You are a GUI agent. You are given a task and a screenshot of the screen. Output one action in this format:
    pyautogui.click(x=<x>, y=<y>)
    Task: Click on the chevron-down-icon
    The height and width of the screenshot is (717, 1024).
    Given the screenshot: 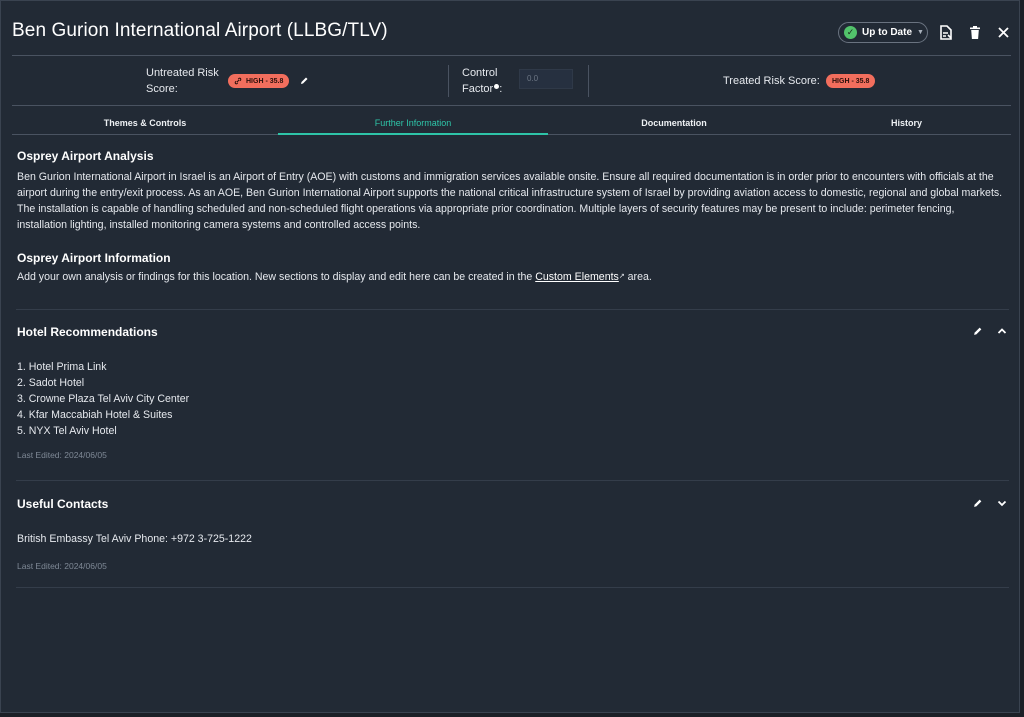 What is the action you would take?
    pyautogui.click(x=1002, y=503)
    